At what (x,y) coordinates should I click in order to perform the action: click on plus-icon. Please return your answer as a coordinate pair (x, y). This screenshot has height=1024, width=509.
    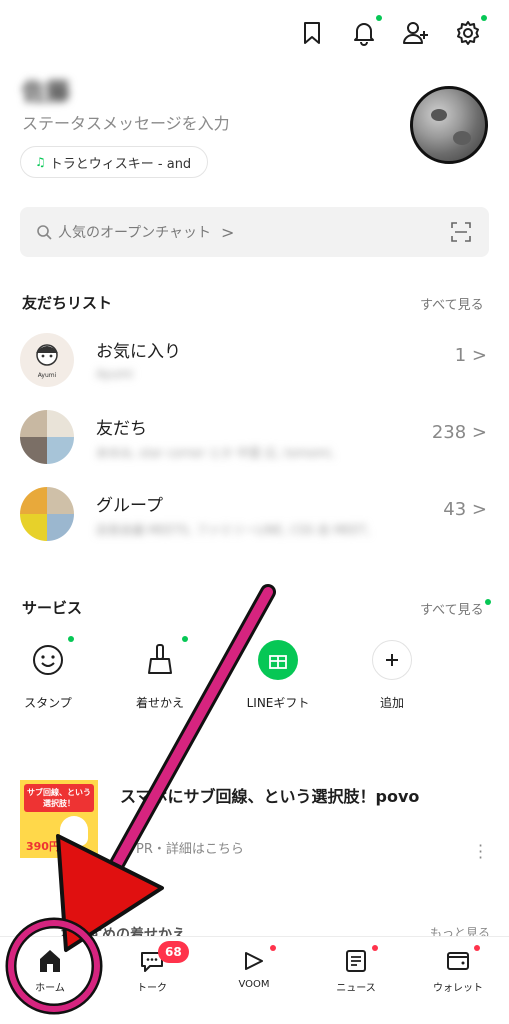
    Looking at the image, I should click on (392, 660).